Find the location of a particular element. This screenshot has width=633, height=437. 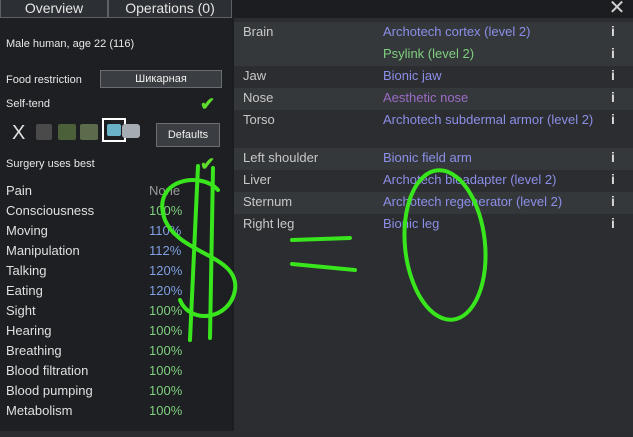

hediff-label: Bionic jaw is located at coordinates (412, 75).